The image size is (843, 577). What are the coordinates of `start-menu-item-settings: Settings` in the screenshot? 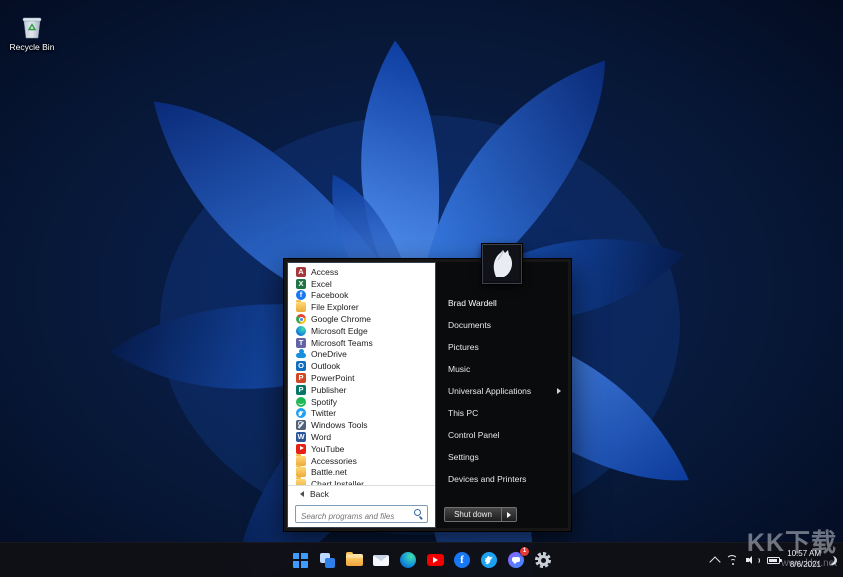 It's located at (502, 457).